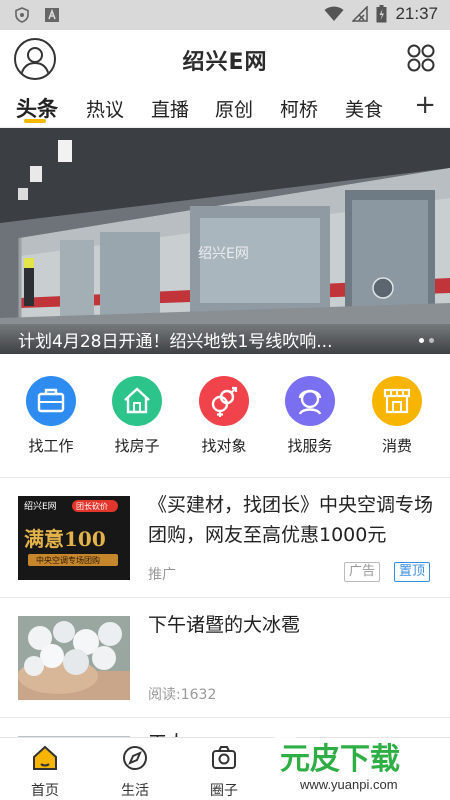 This screenshot has height=800, width=450. I want to click on service-find-job: 找工作, so click(51, 416).